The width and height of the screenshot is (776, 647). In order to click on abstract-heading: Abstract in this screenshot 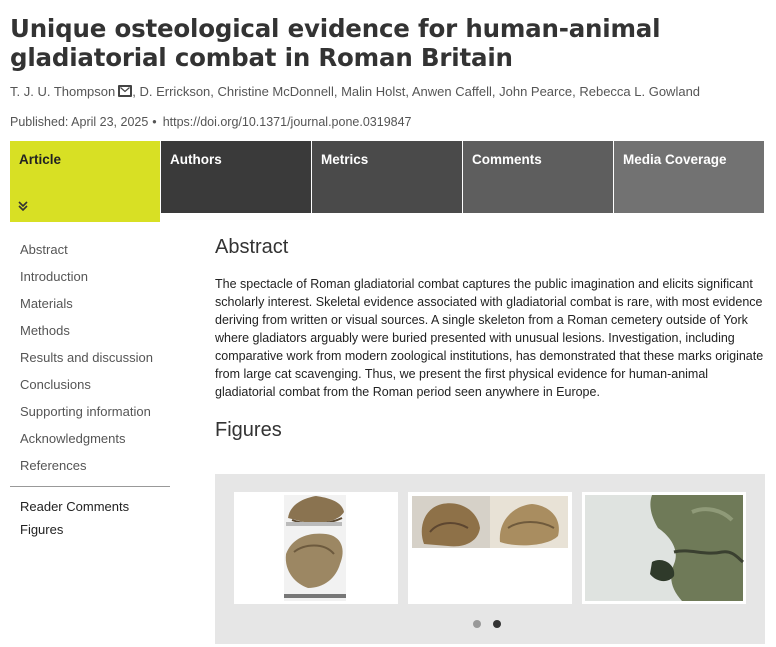, I will do `click(252, 247)`.